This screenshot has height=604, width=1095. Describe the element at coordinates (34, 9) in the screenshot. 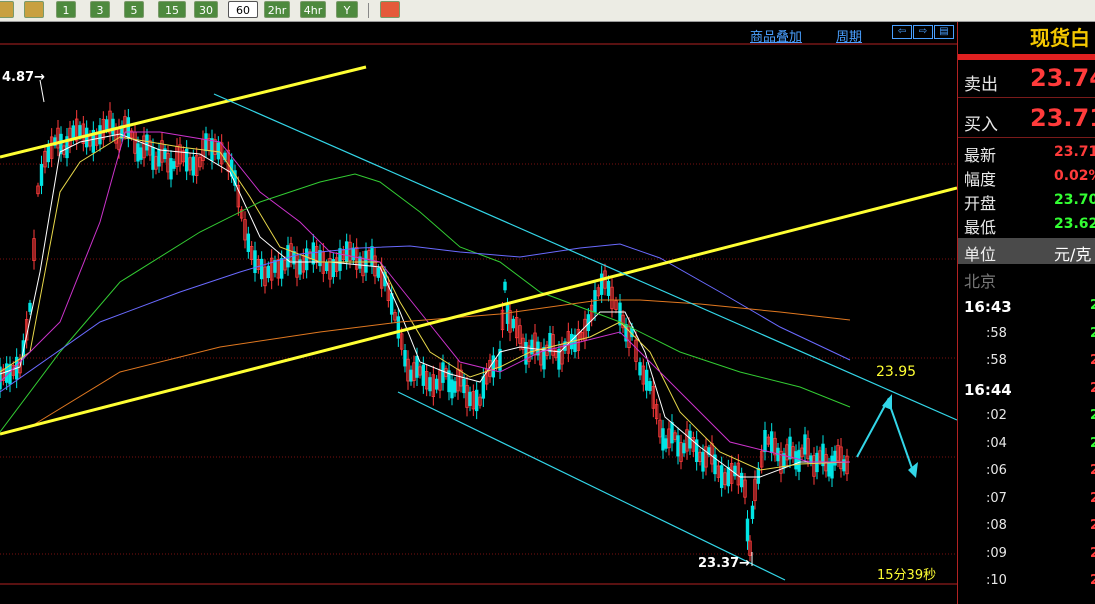

I see `tool-icon` at that location.